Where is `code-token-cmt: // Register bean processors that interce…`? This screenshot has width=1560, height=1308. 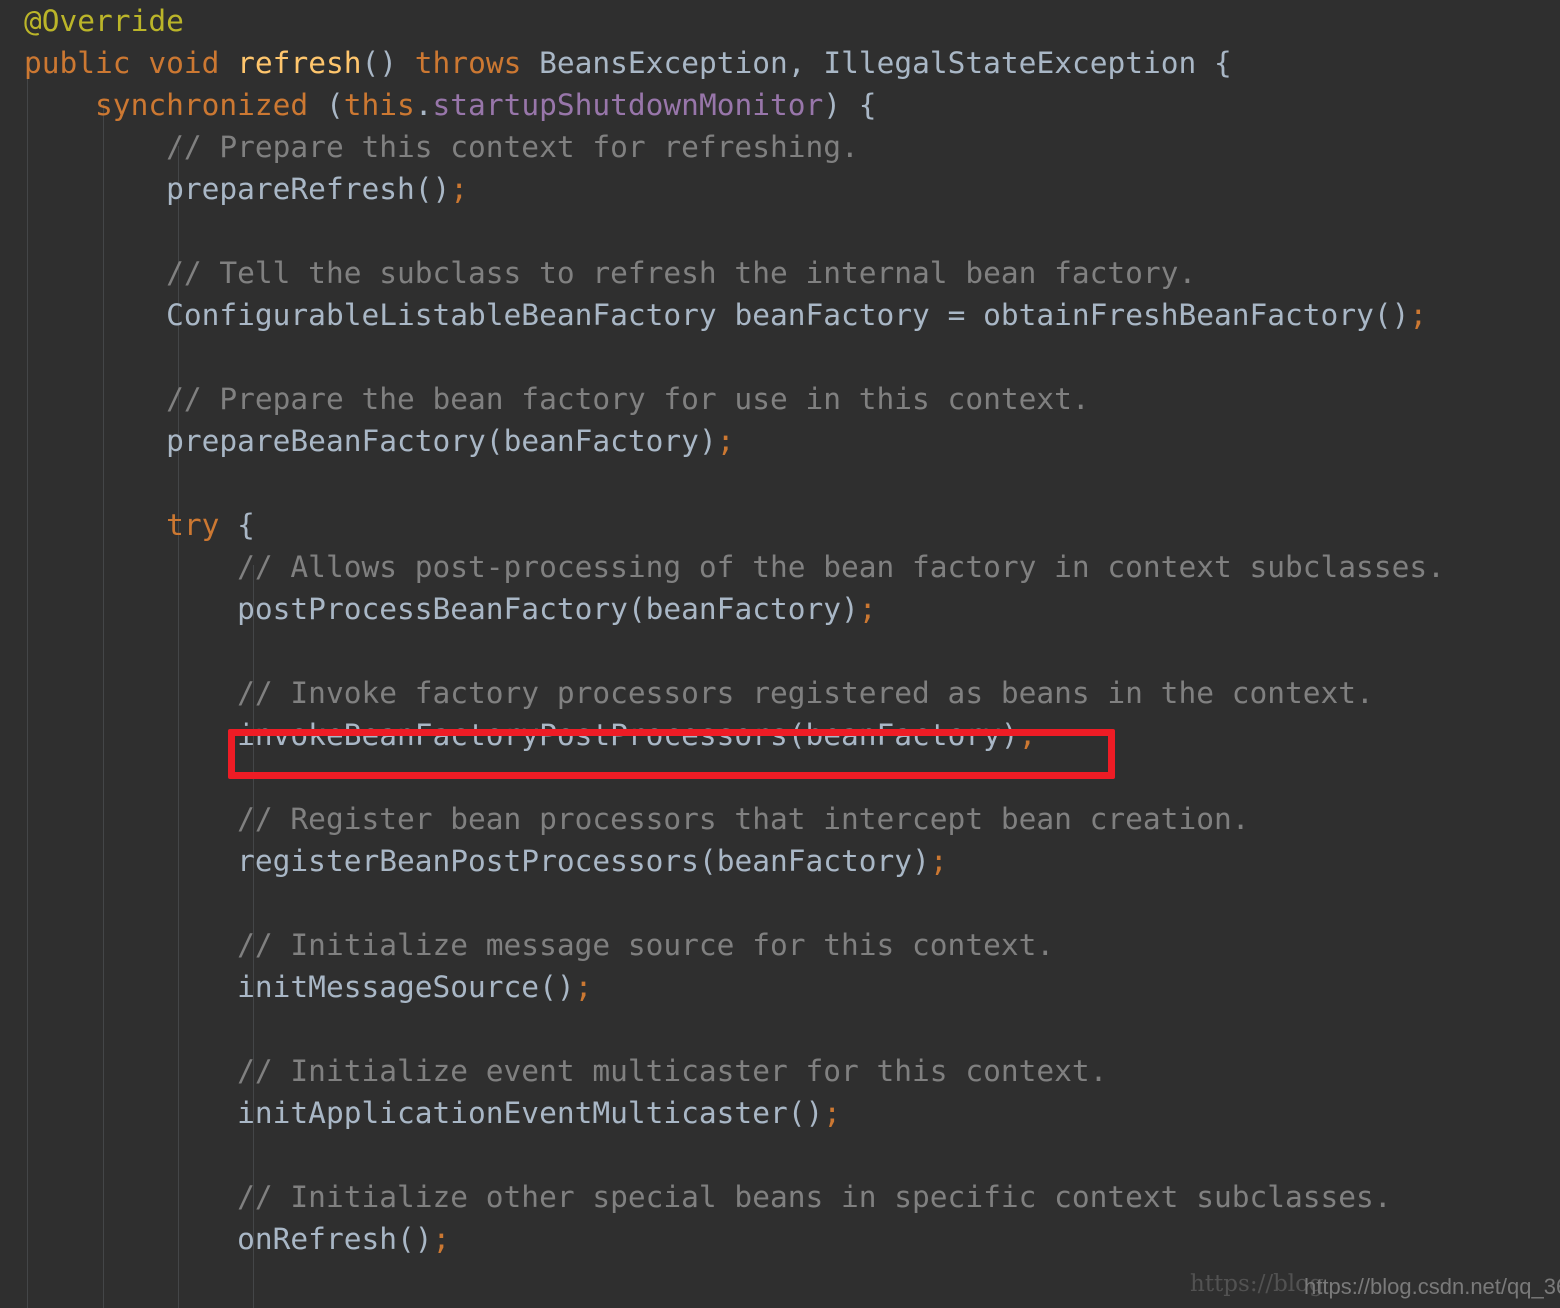
code-token-cmt: // Register bean processors that interce… is located at coordinates (743, 819).